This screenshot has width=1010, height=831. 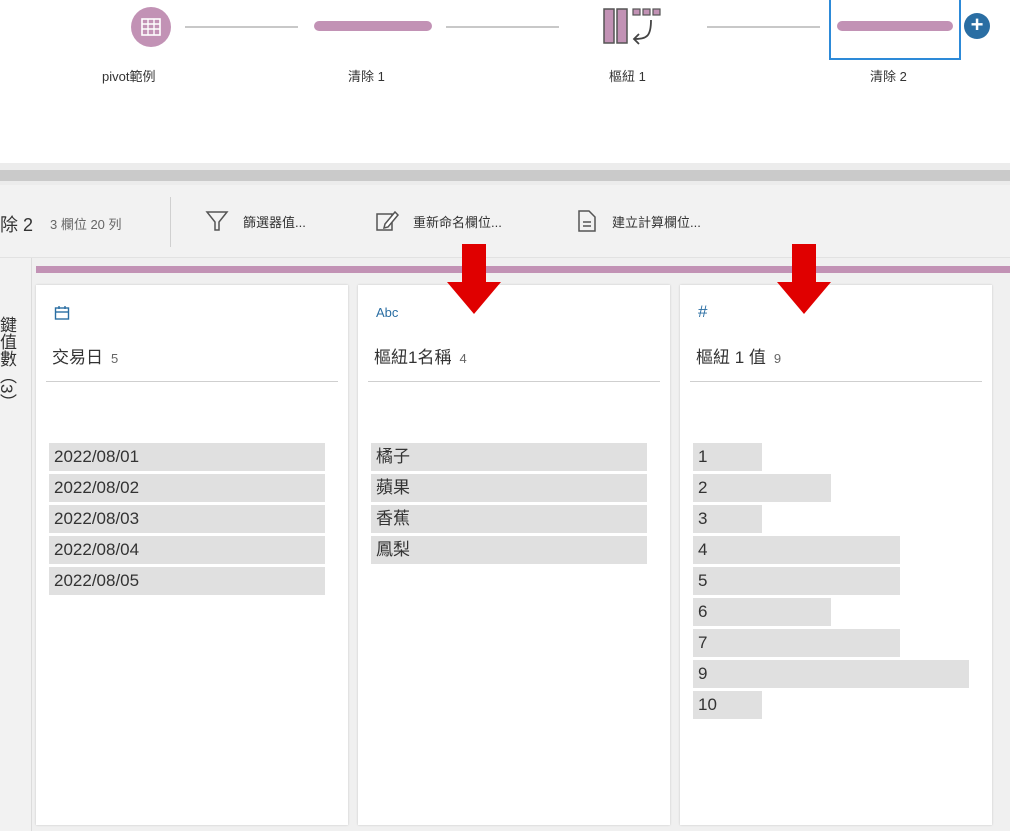 I want to click on value-bar: 2022/08/02, so click(x=187, y=488).